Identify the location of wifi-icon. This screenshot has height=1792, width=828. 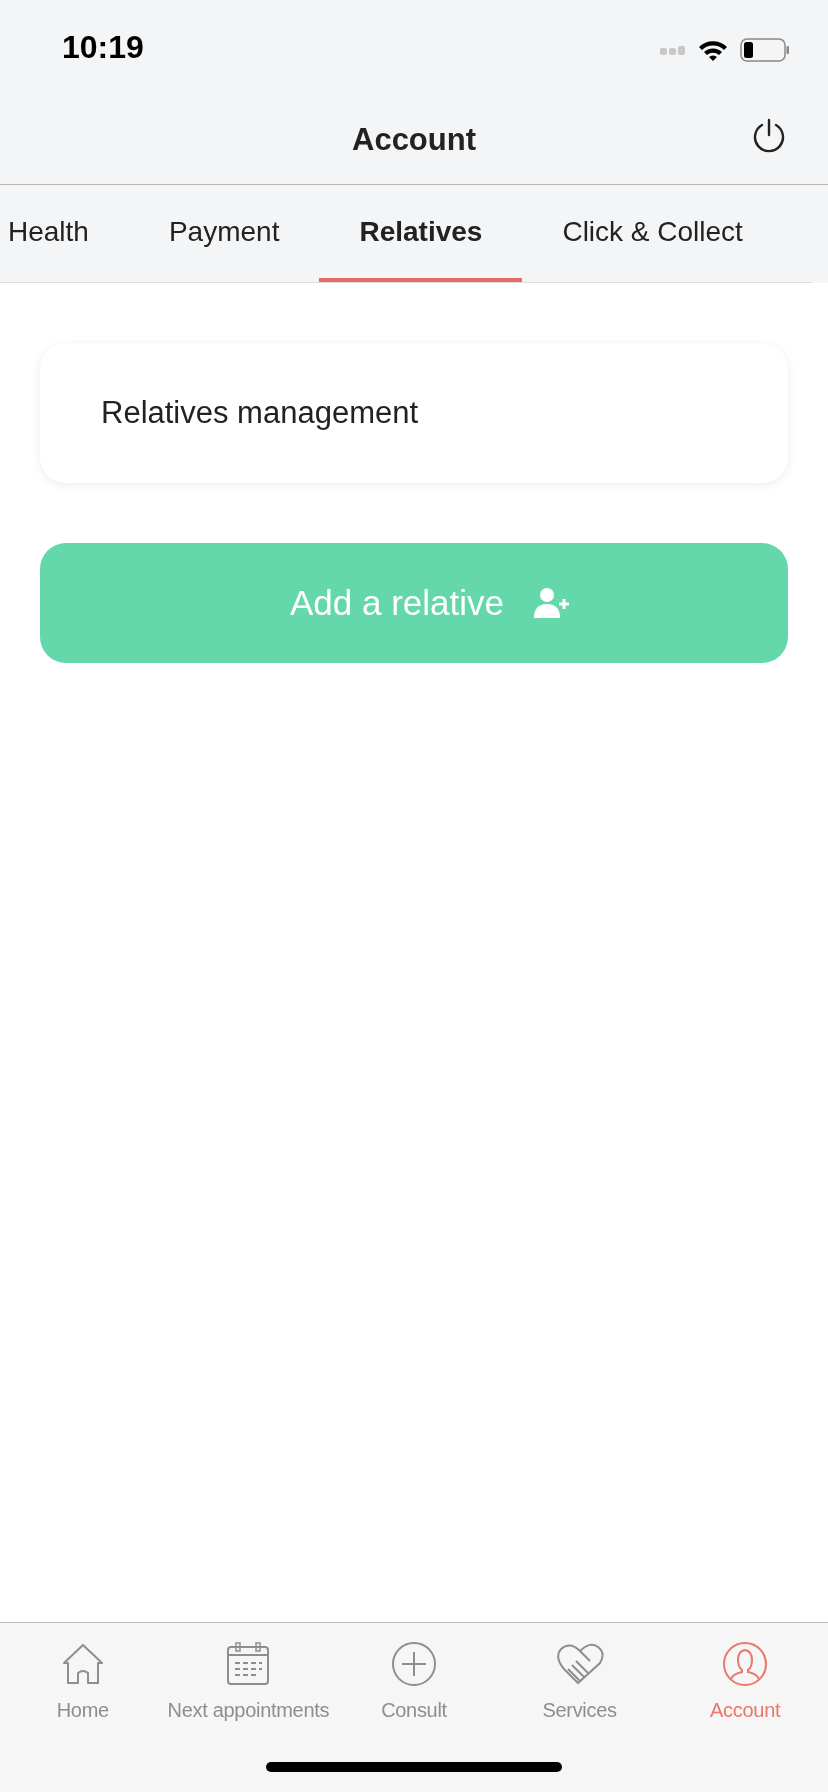
(713, 49).